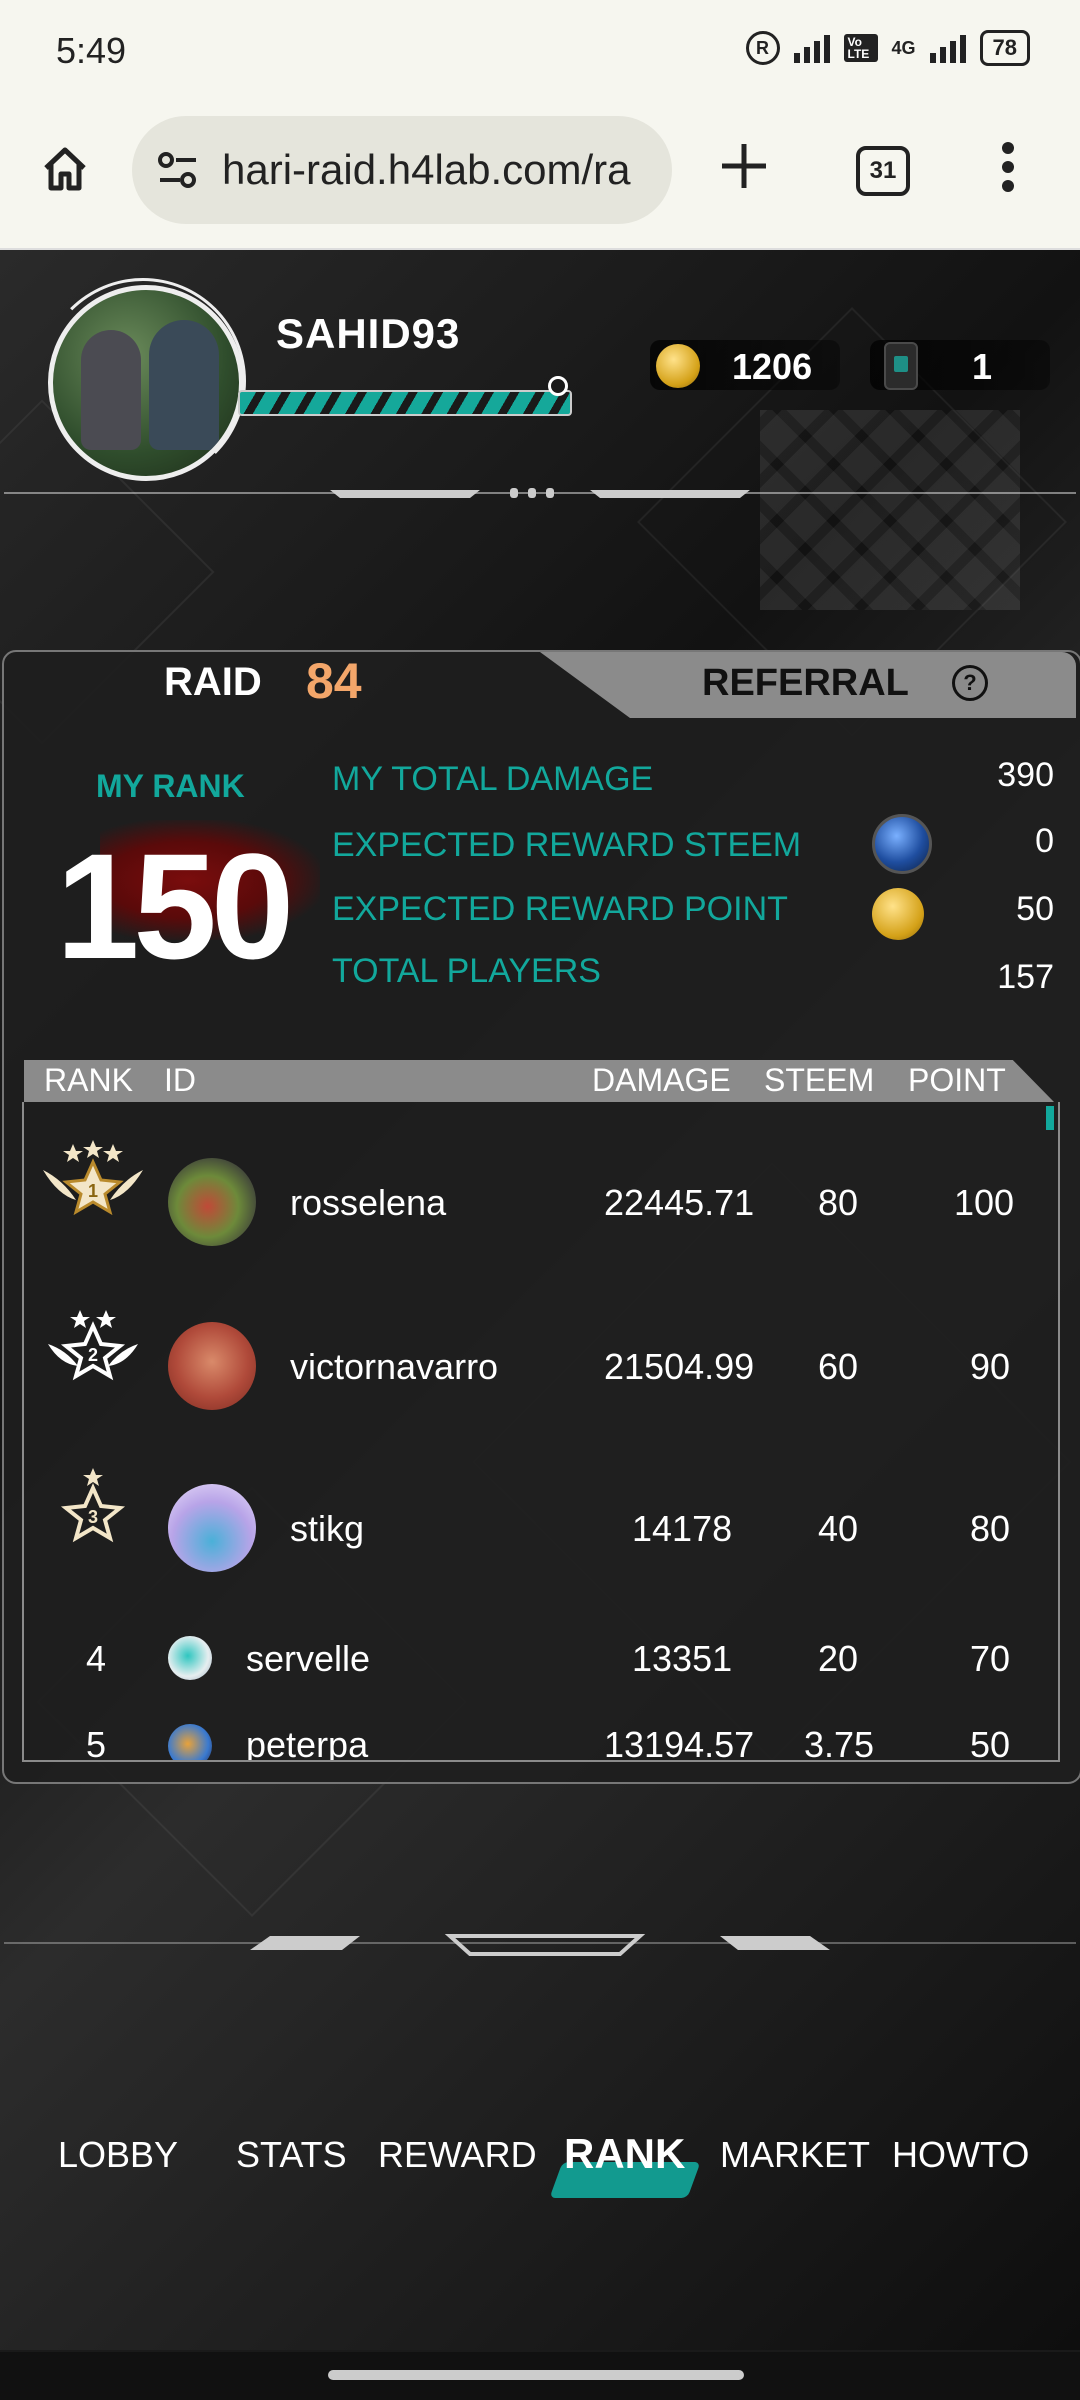 The height and width of the screenshot is (2400, 1080). I want to click on table-row: 4 servelle 13351 20 70, so click(541, 1669).